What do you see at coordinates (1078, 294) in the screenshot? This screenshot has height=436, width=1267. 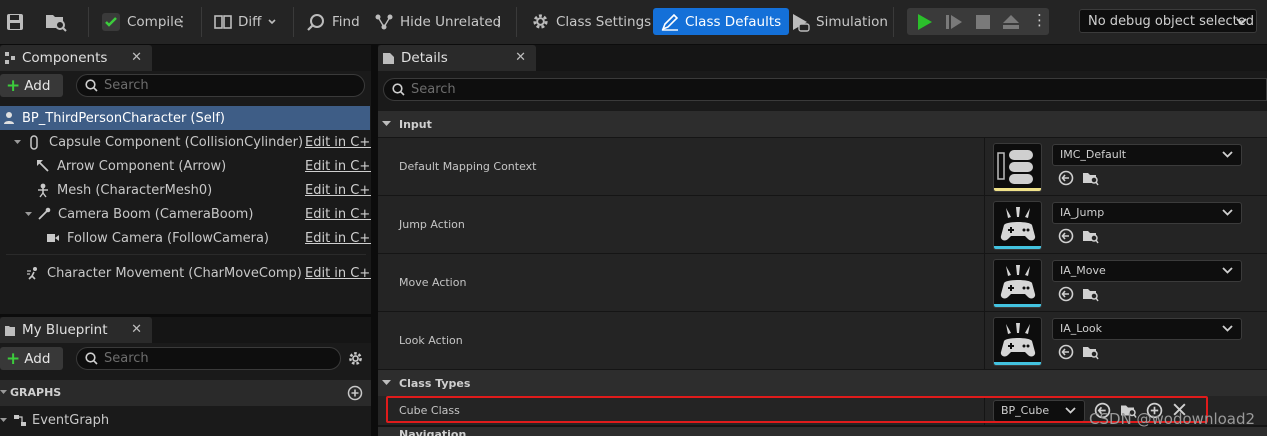 I see `asset-actions` at bounding box center [1078, 294].